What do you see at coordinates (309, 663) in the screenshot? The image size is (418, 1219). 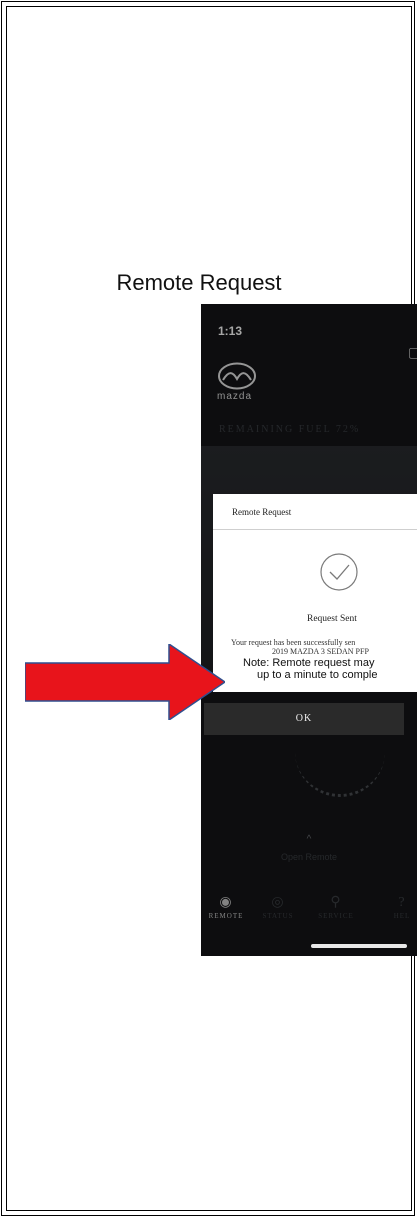 I see `note-line-1: Note: Remote request may` at bounding box center [309, 663].